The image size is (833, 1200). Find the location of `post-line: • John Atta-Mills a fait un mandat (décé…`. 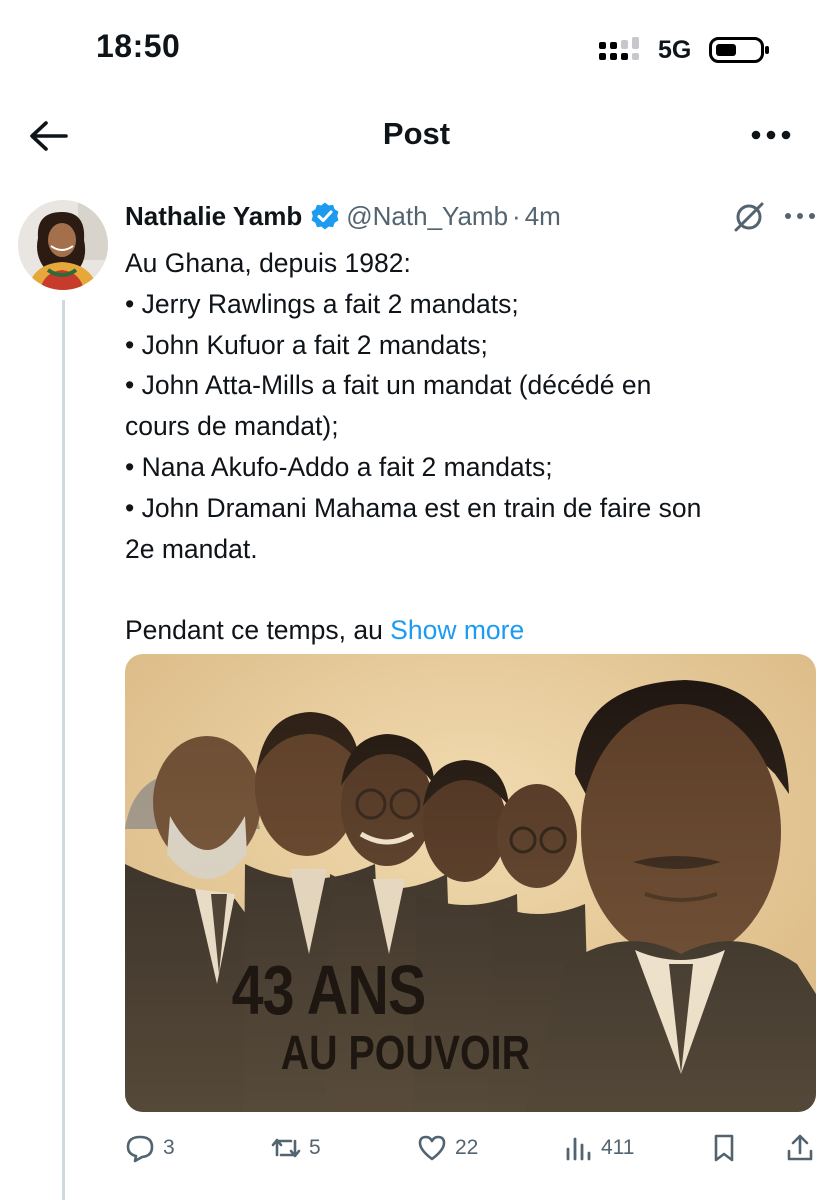

post-line: • John Atta-Mills a fait un mandat (décé… is located at coordinates (388, 385).